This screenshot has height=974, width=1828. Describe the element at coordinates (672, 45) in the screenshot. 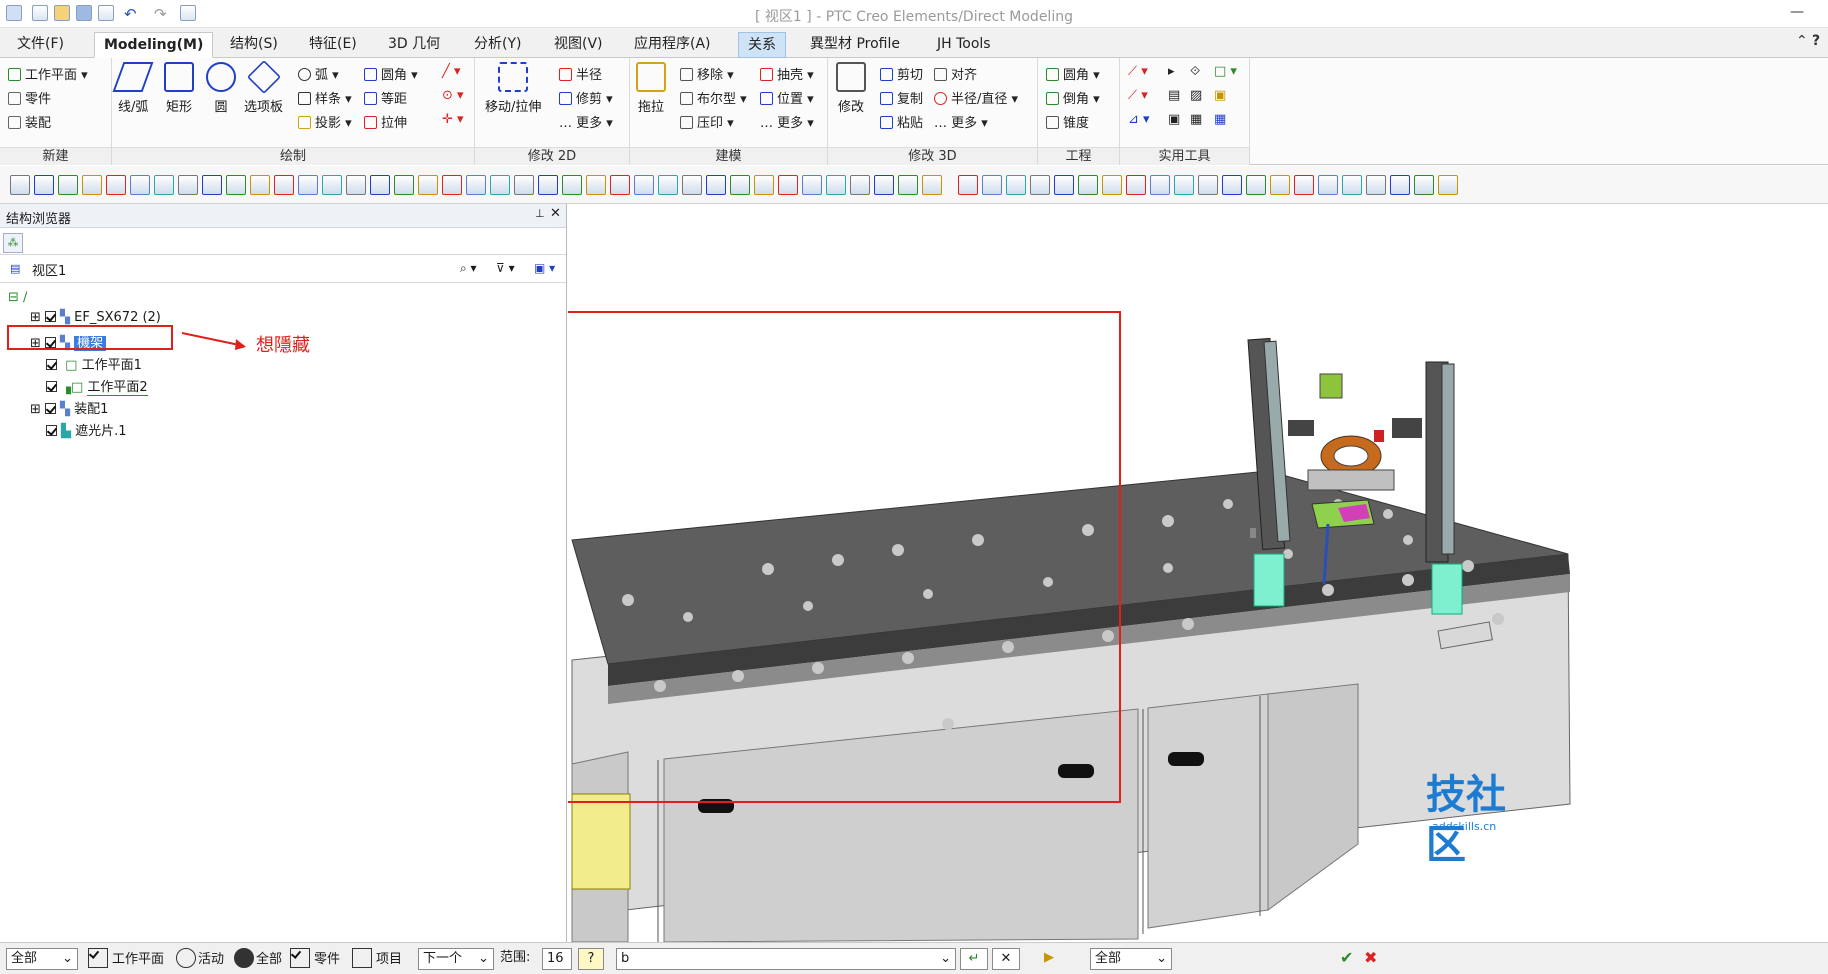

I see `tab-applications: 应用程序(A)` at that location.